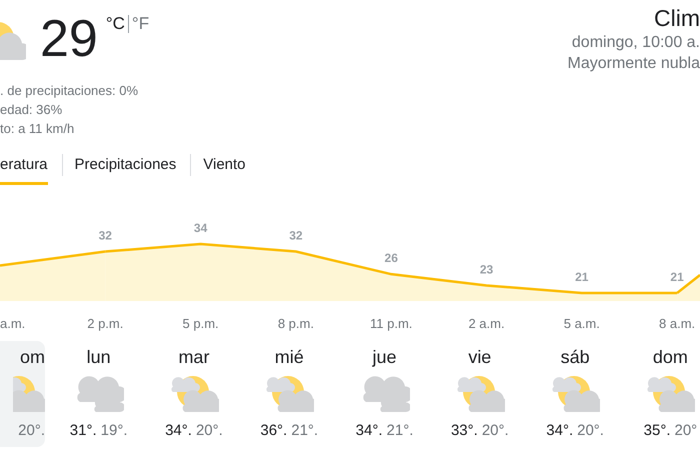 This screenshot has height=467, width=700. What do you see at coordinates (391, 258) in the screenshot?
I see `value-label: 26` at bounding box center [391, 258].